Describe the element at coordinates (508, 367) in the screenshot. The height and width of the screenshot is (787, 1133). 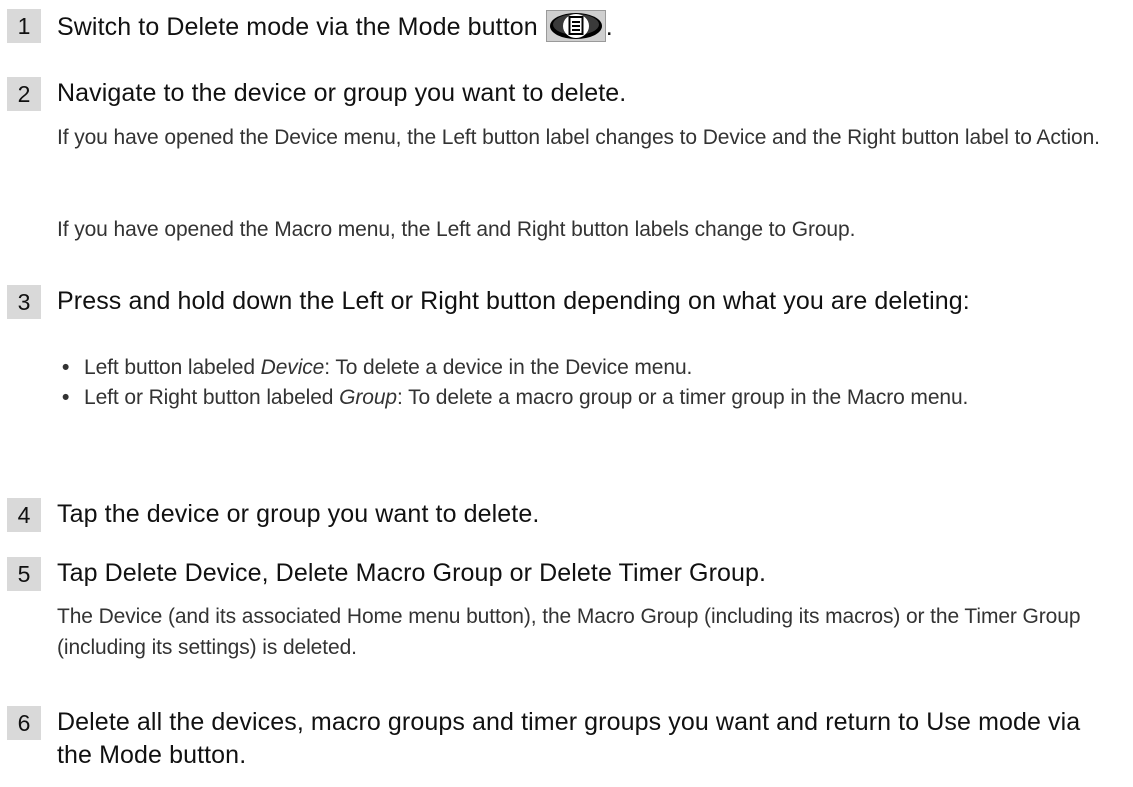
I see `bullet-text-suffix: : To delete a device in the Device menu.` at that location.